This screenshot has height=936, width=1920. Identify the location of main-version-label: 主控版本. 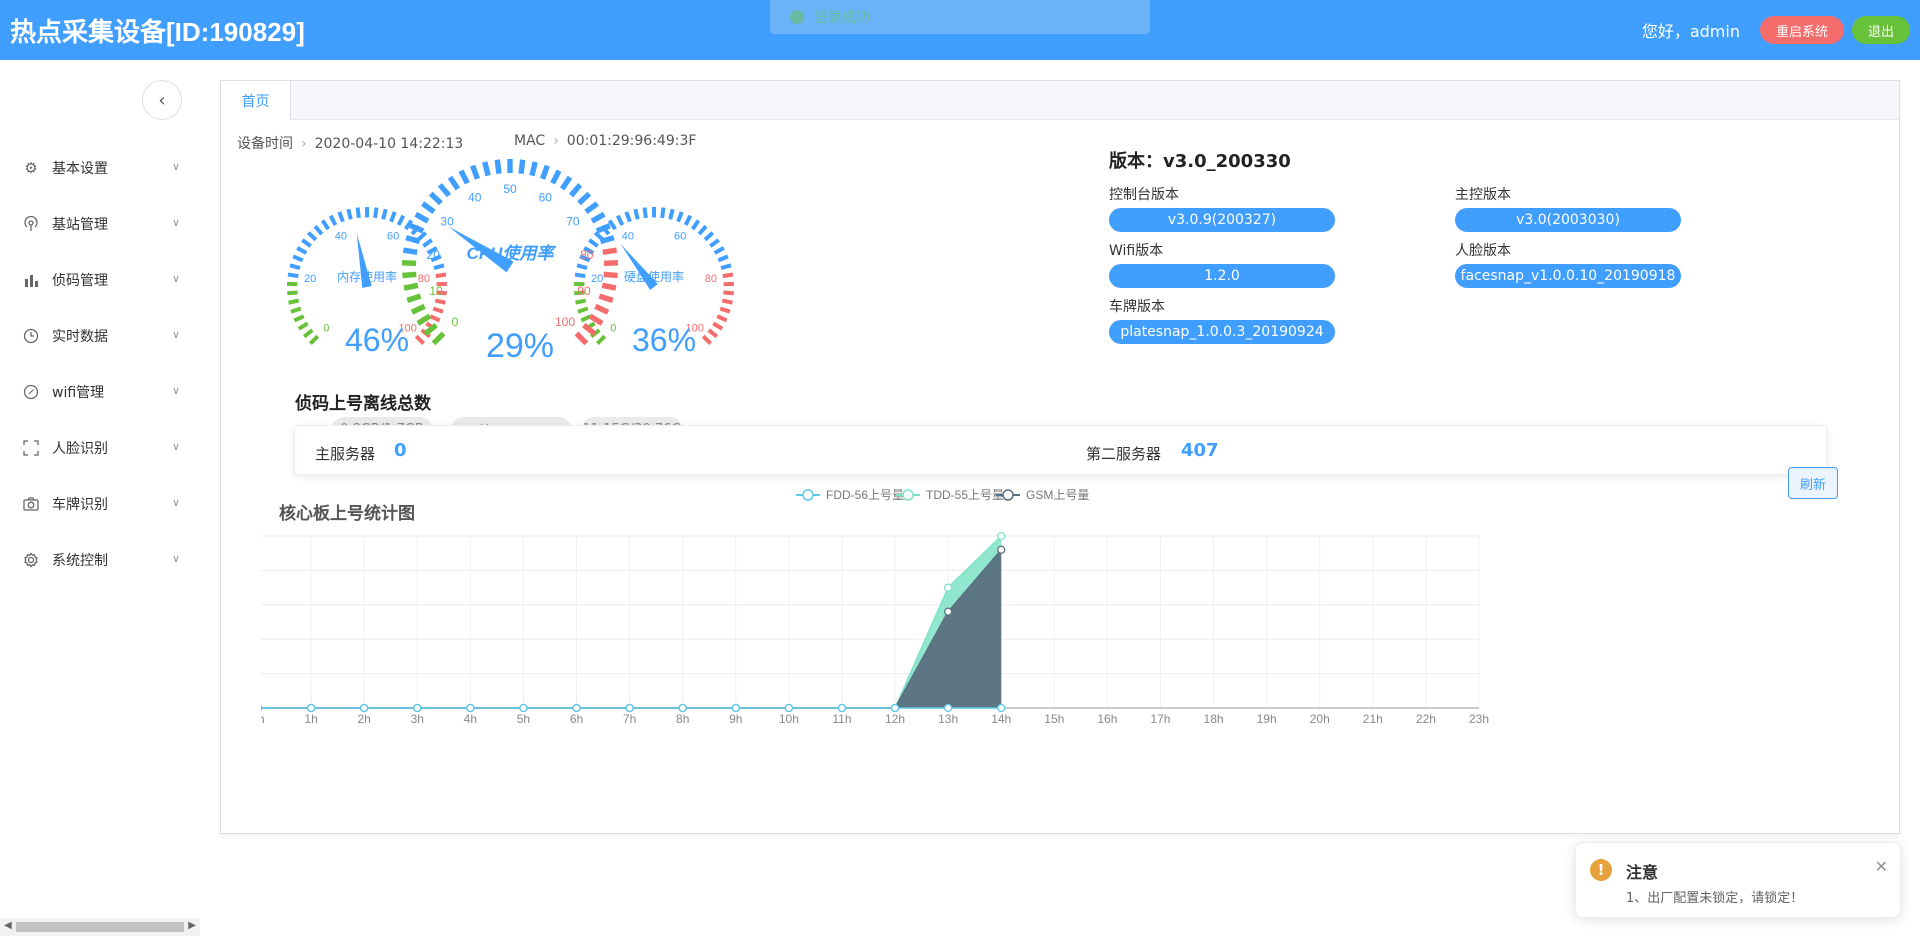
(1483, 195).